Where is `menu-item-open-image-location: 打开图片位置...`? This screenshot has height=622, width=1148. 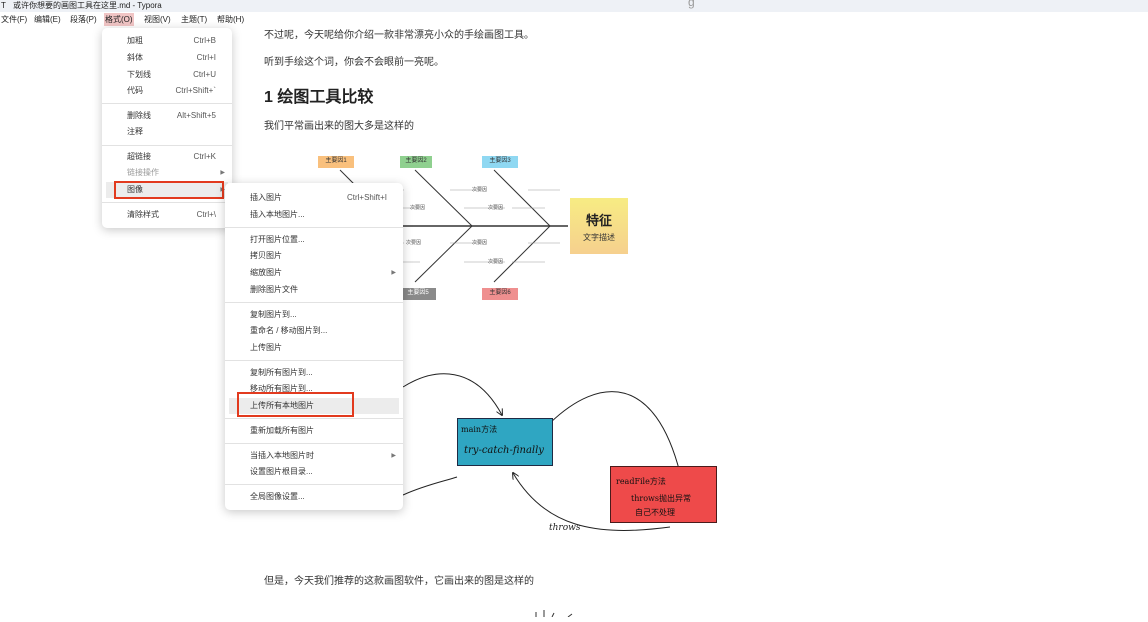
menu-item-open-image-location: 打开图片位置... is located at coordinates (314, 240).